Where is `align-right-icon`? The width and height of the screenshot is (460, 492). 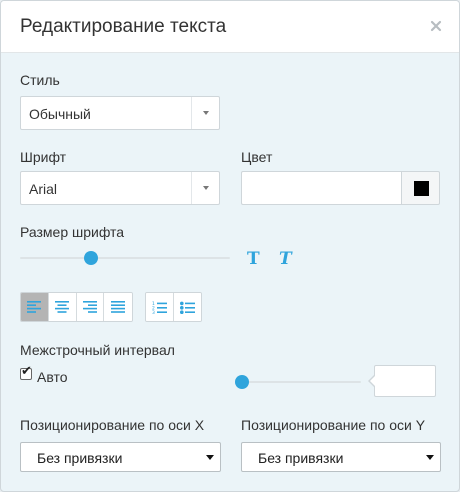
align-right-icon is located at coordinates (90, 307).